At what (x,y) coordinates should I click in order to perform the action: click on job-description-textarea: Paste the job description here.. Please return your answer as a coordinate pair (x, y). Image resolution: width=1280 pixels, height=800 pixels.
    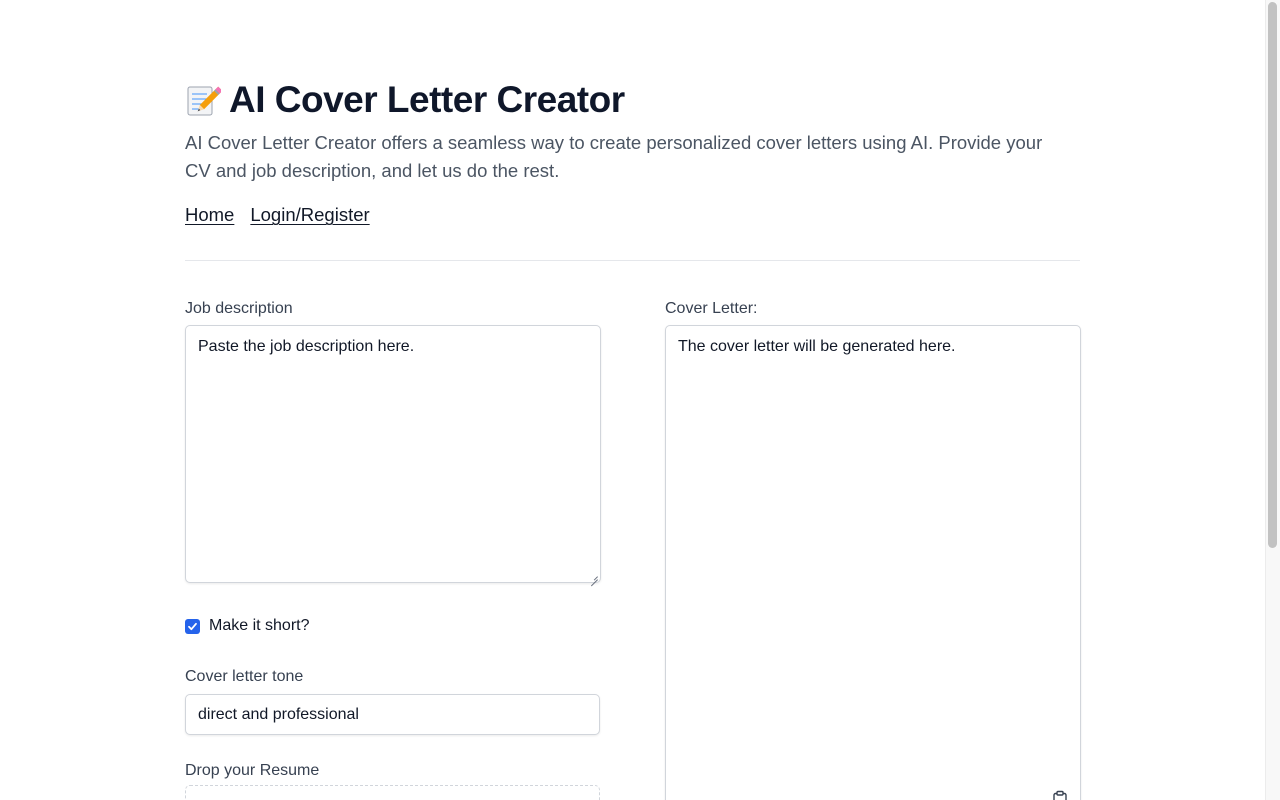
    Looking at the image, I should click on (393, 454).